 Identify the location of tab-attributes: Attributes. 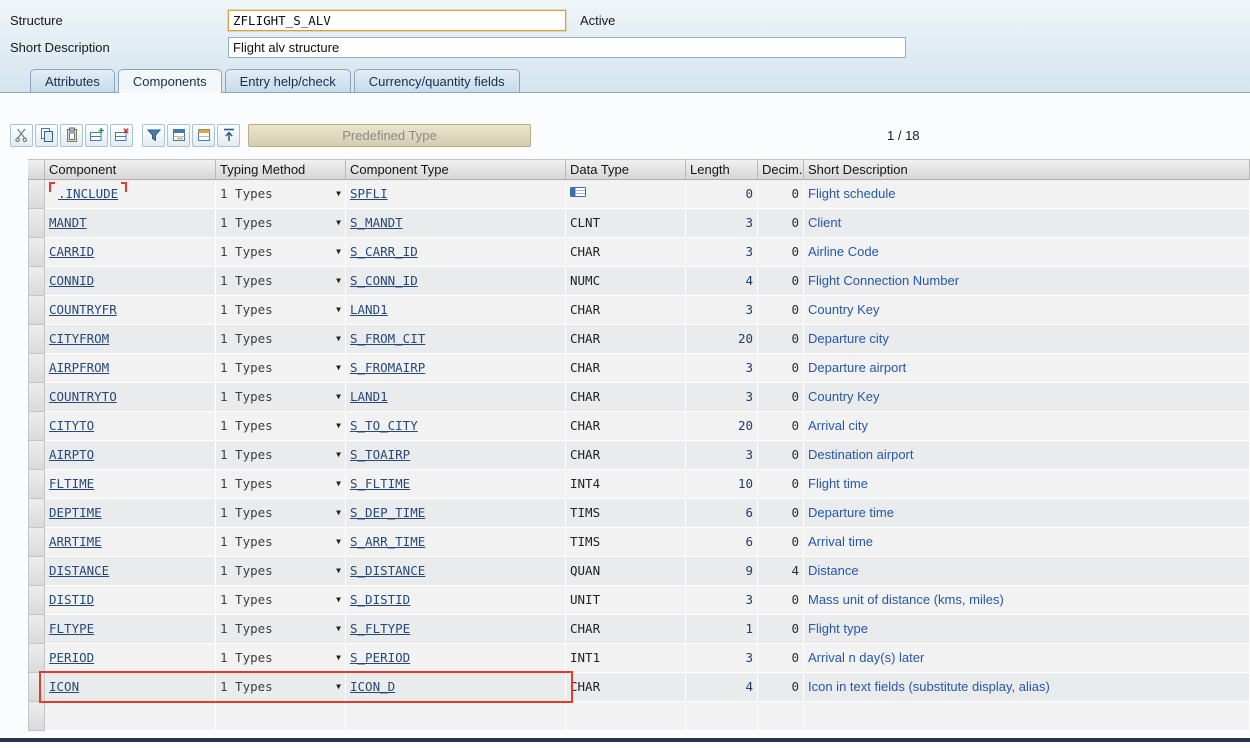
(72, 80).